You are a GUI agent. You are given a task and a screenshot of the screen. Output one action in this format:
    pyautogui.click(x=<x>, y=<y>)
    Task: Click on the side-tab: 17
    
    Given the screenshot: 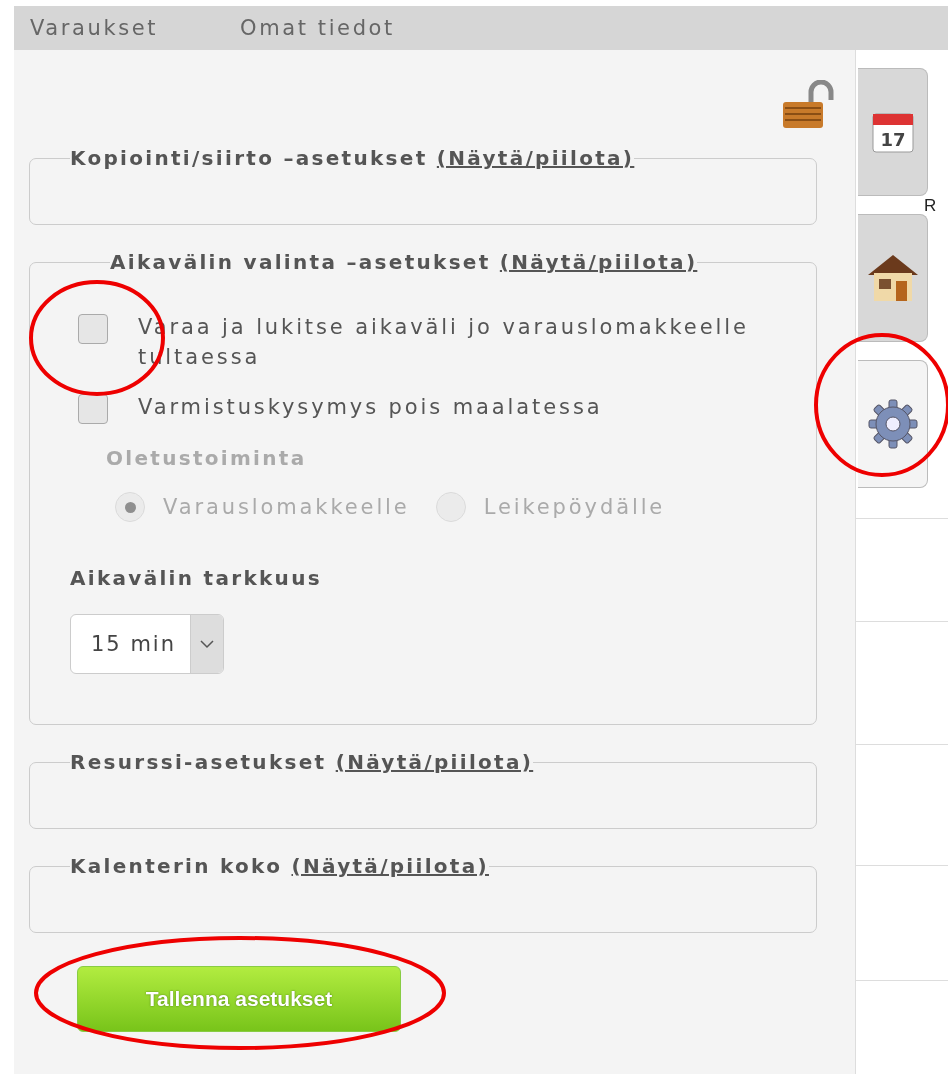 What is the action you would take?
    pyautogui.click(x=893, y=132)
    